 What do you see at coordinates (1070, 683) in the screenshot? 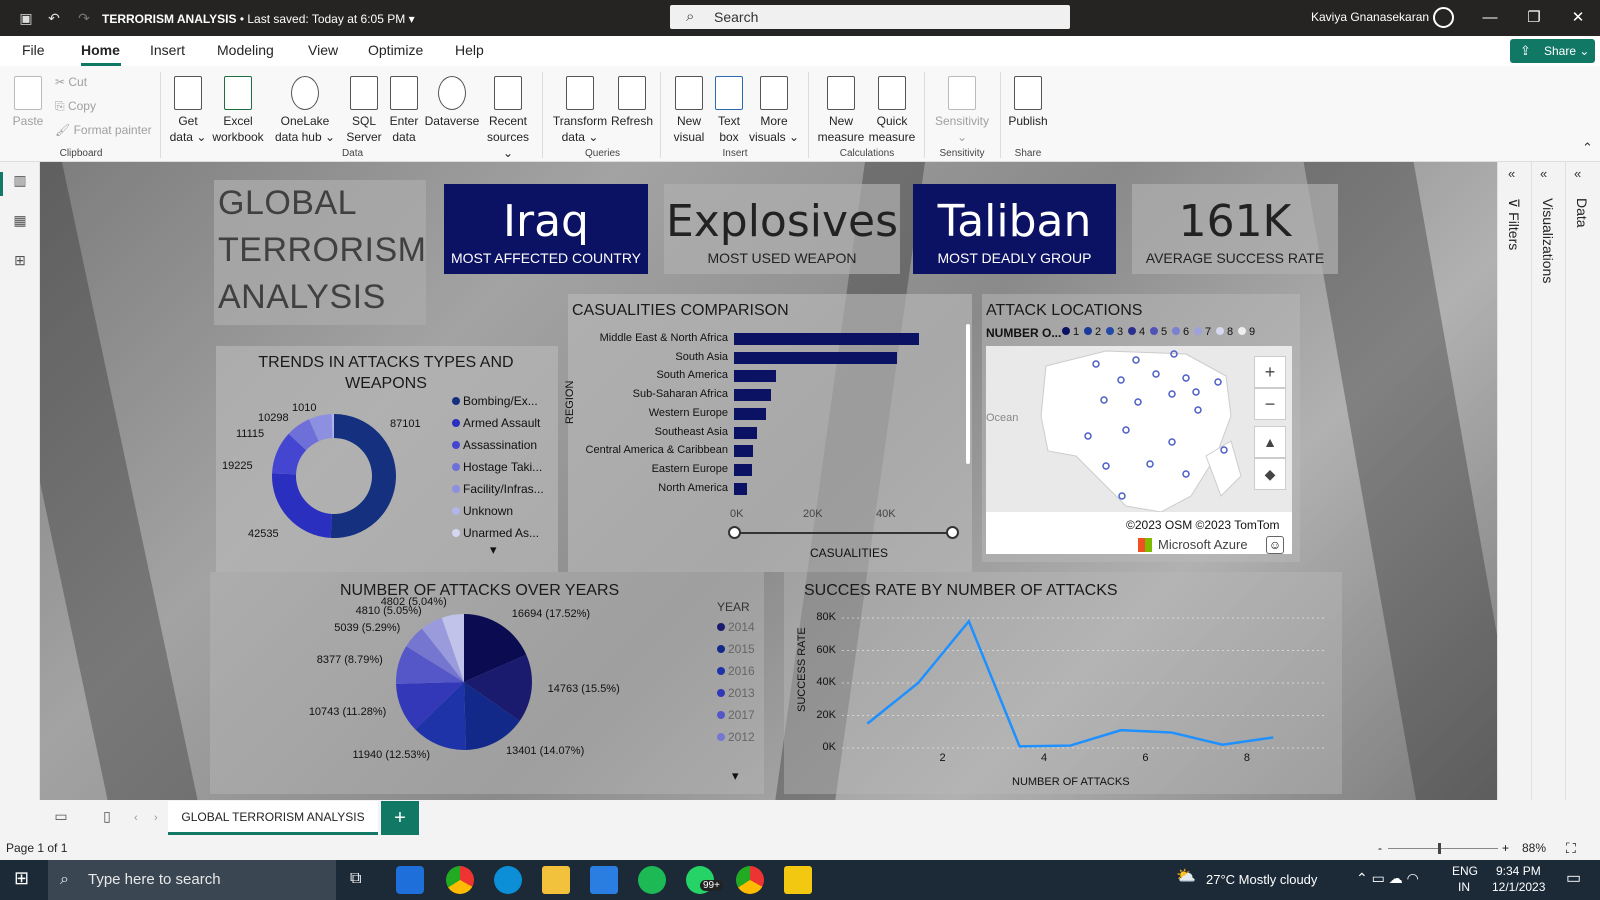
I see `success-rate-line` at bounding box center [1070, 683].